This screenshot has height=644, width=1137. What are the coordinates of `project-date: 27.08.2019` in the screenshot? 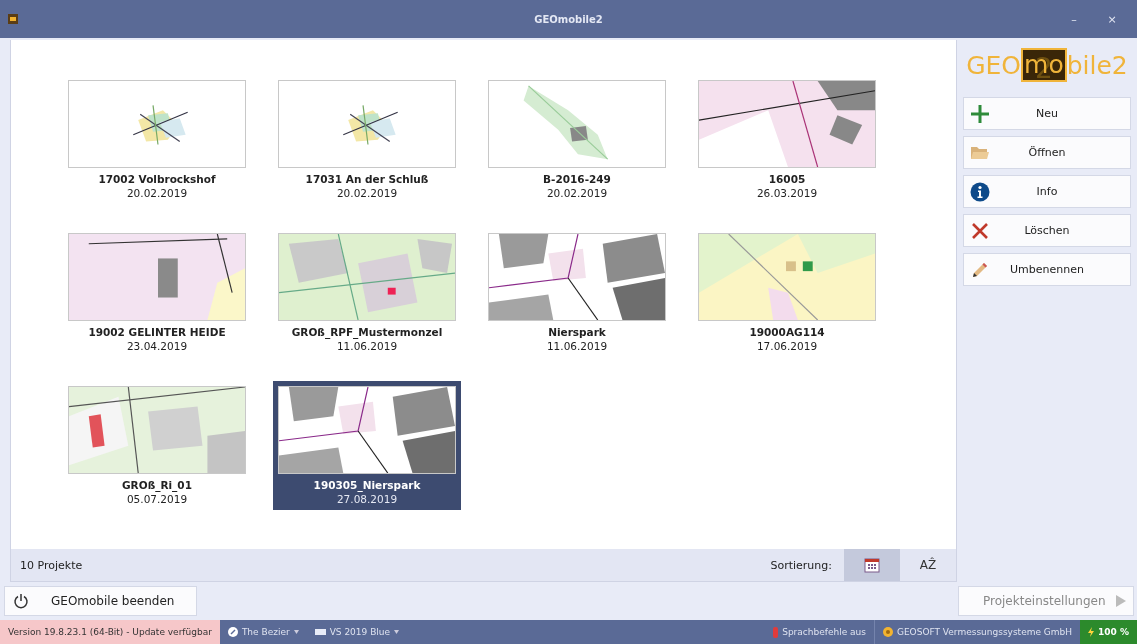 It's located at (367, 499).